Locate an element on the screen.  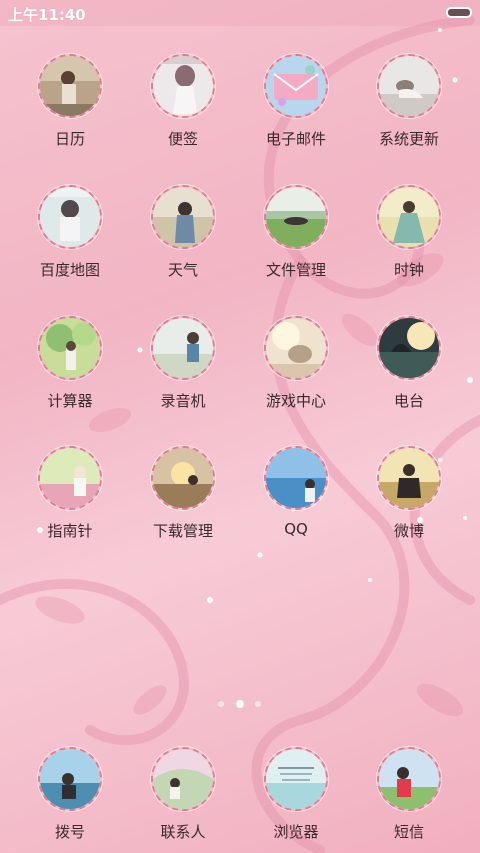
app-calculator: 计算器 is located at coordinates (70, 371).